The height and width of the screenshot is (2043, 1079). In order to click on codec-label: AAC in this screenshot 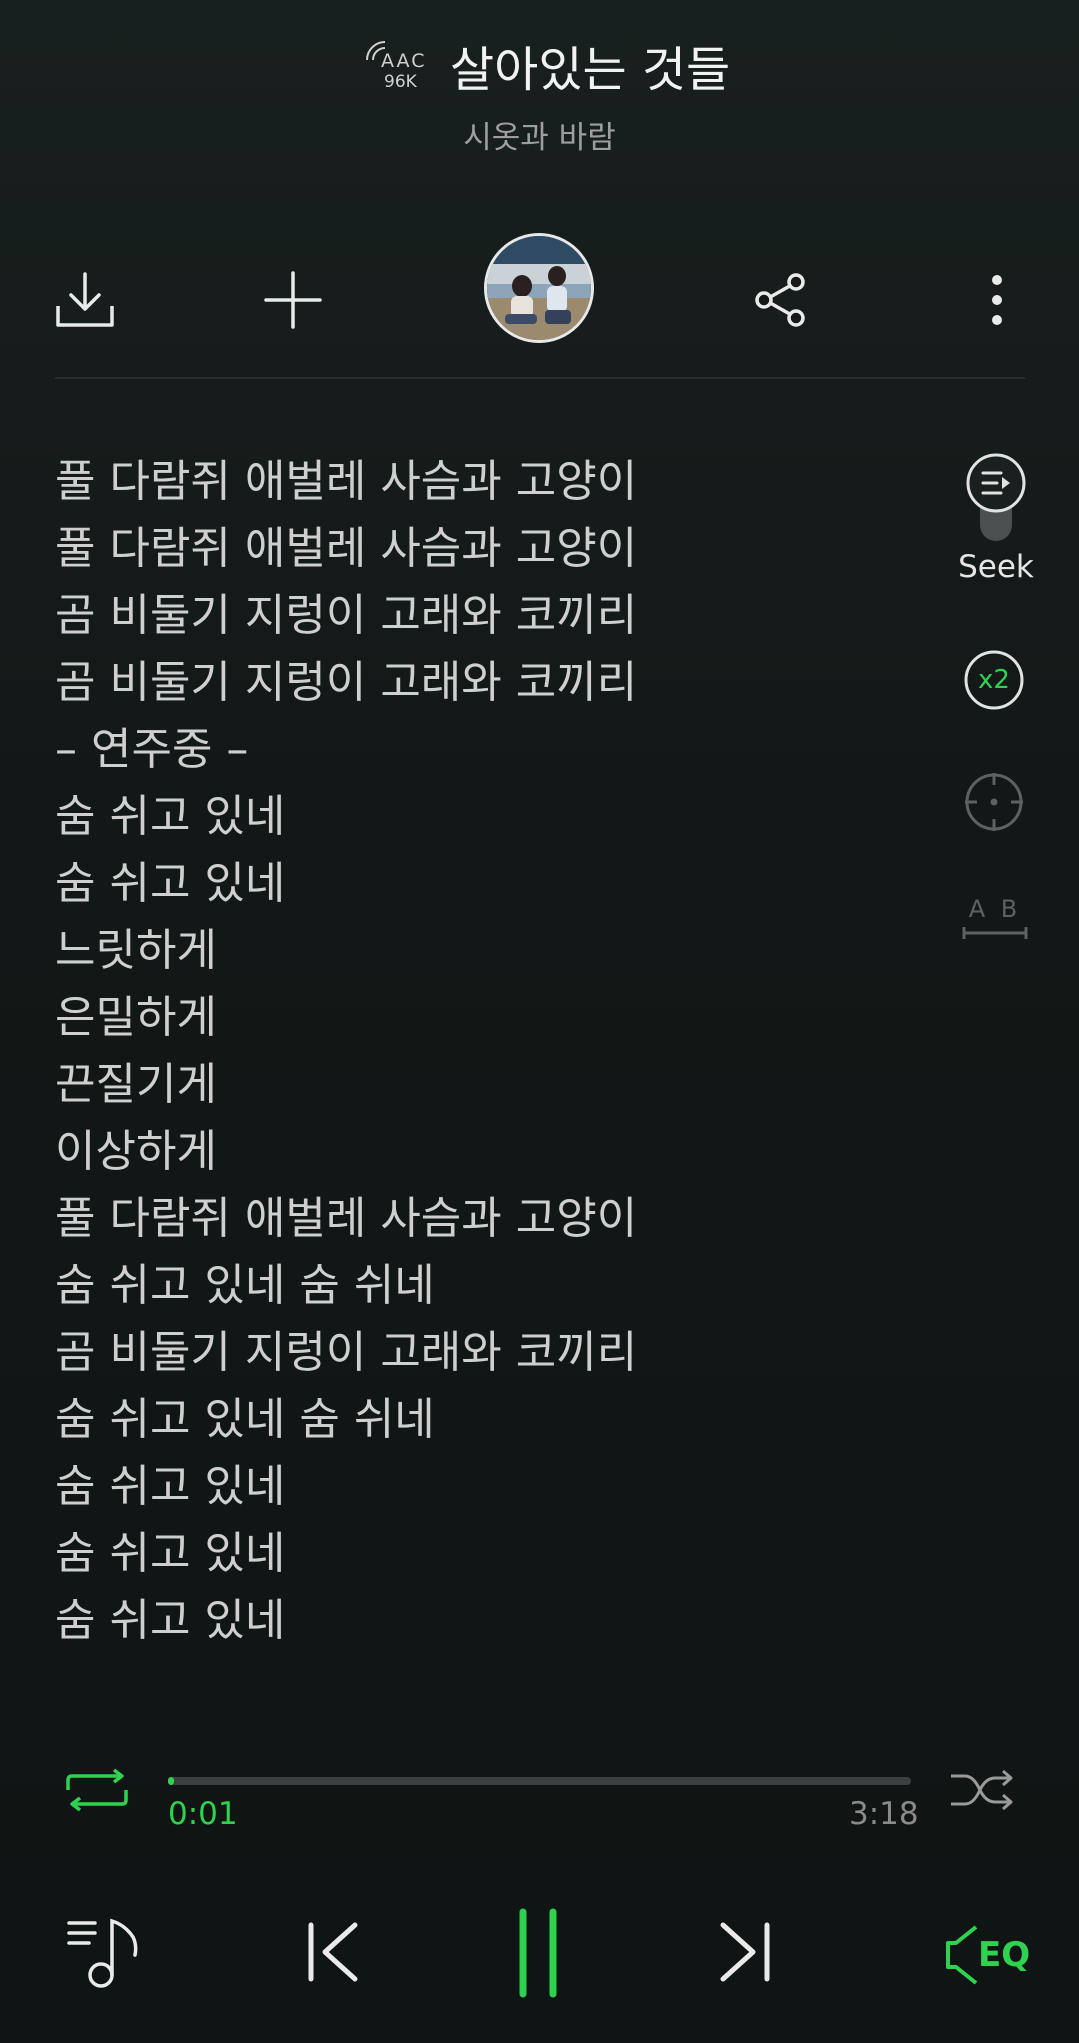, I will do `click(404, 61)`.